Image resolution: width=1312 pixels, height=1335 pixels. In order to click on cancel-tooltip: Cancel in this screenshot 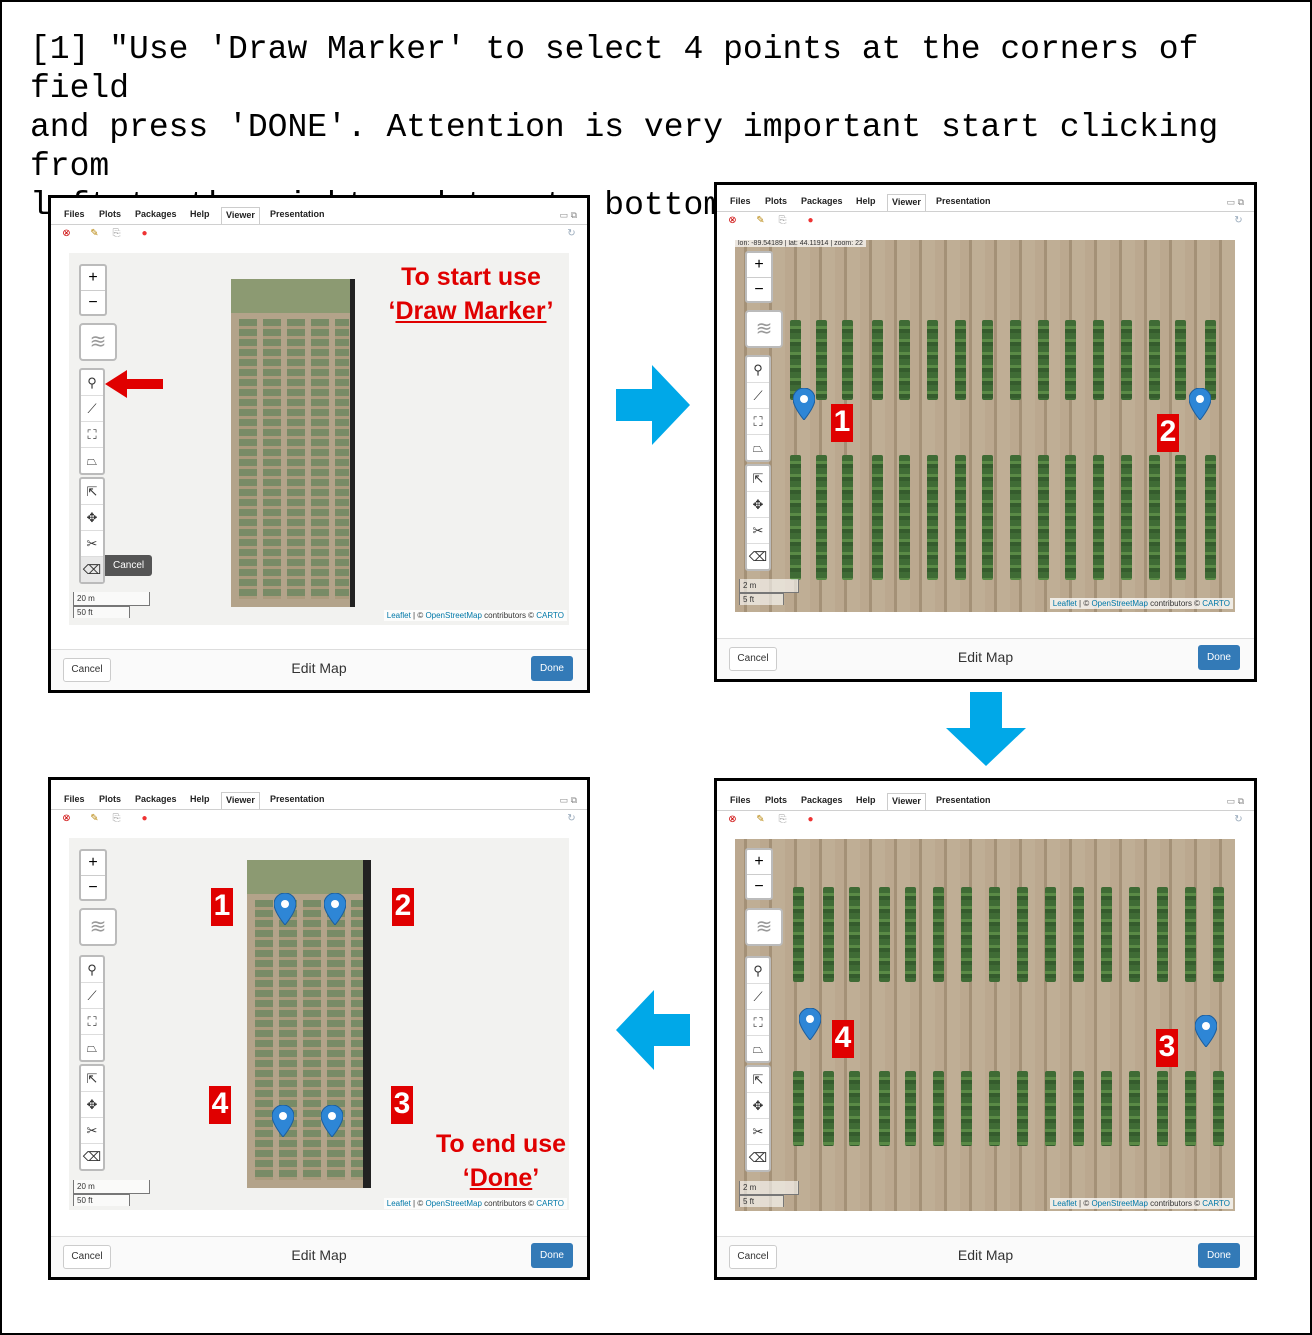, I will do `click(129, 565)`.